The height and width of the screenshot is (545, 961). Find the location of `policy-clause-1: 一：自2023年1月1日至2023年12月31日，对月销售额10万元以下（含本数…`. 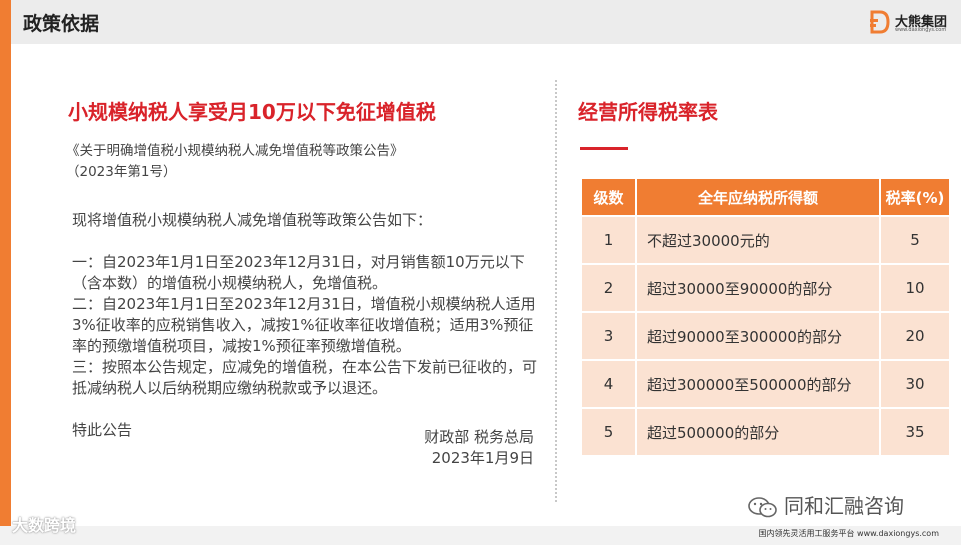

policy-clause-1: 一：自2023年1月1日至2023年12月31日，对月销售额10万元以下（含本数… is located at coordinates (298, 272).